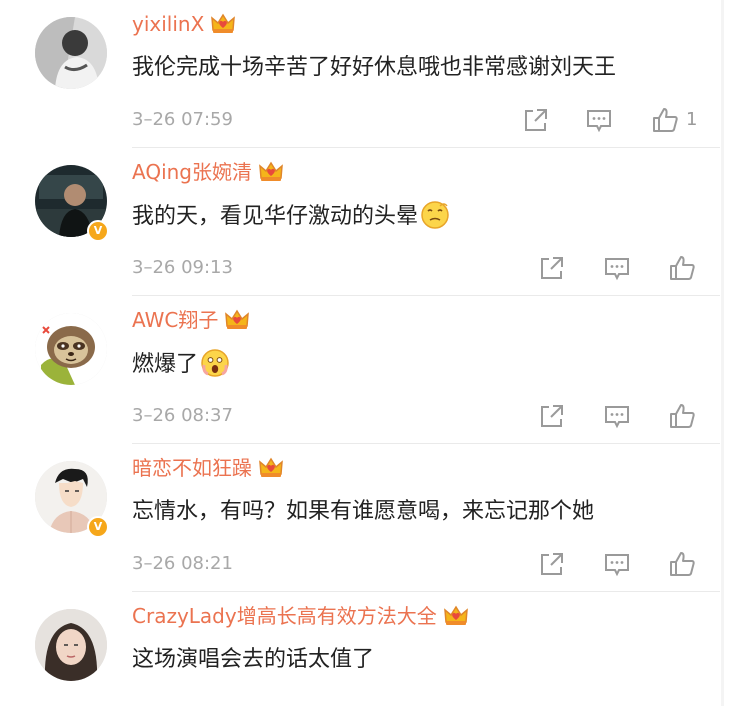 The height and width of the screenshot is (706, 750). Describe the element at coordinates (722, 353) in the screenshot. I see `scrollbar` at that location.